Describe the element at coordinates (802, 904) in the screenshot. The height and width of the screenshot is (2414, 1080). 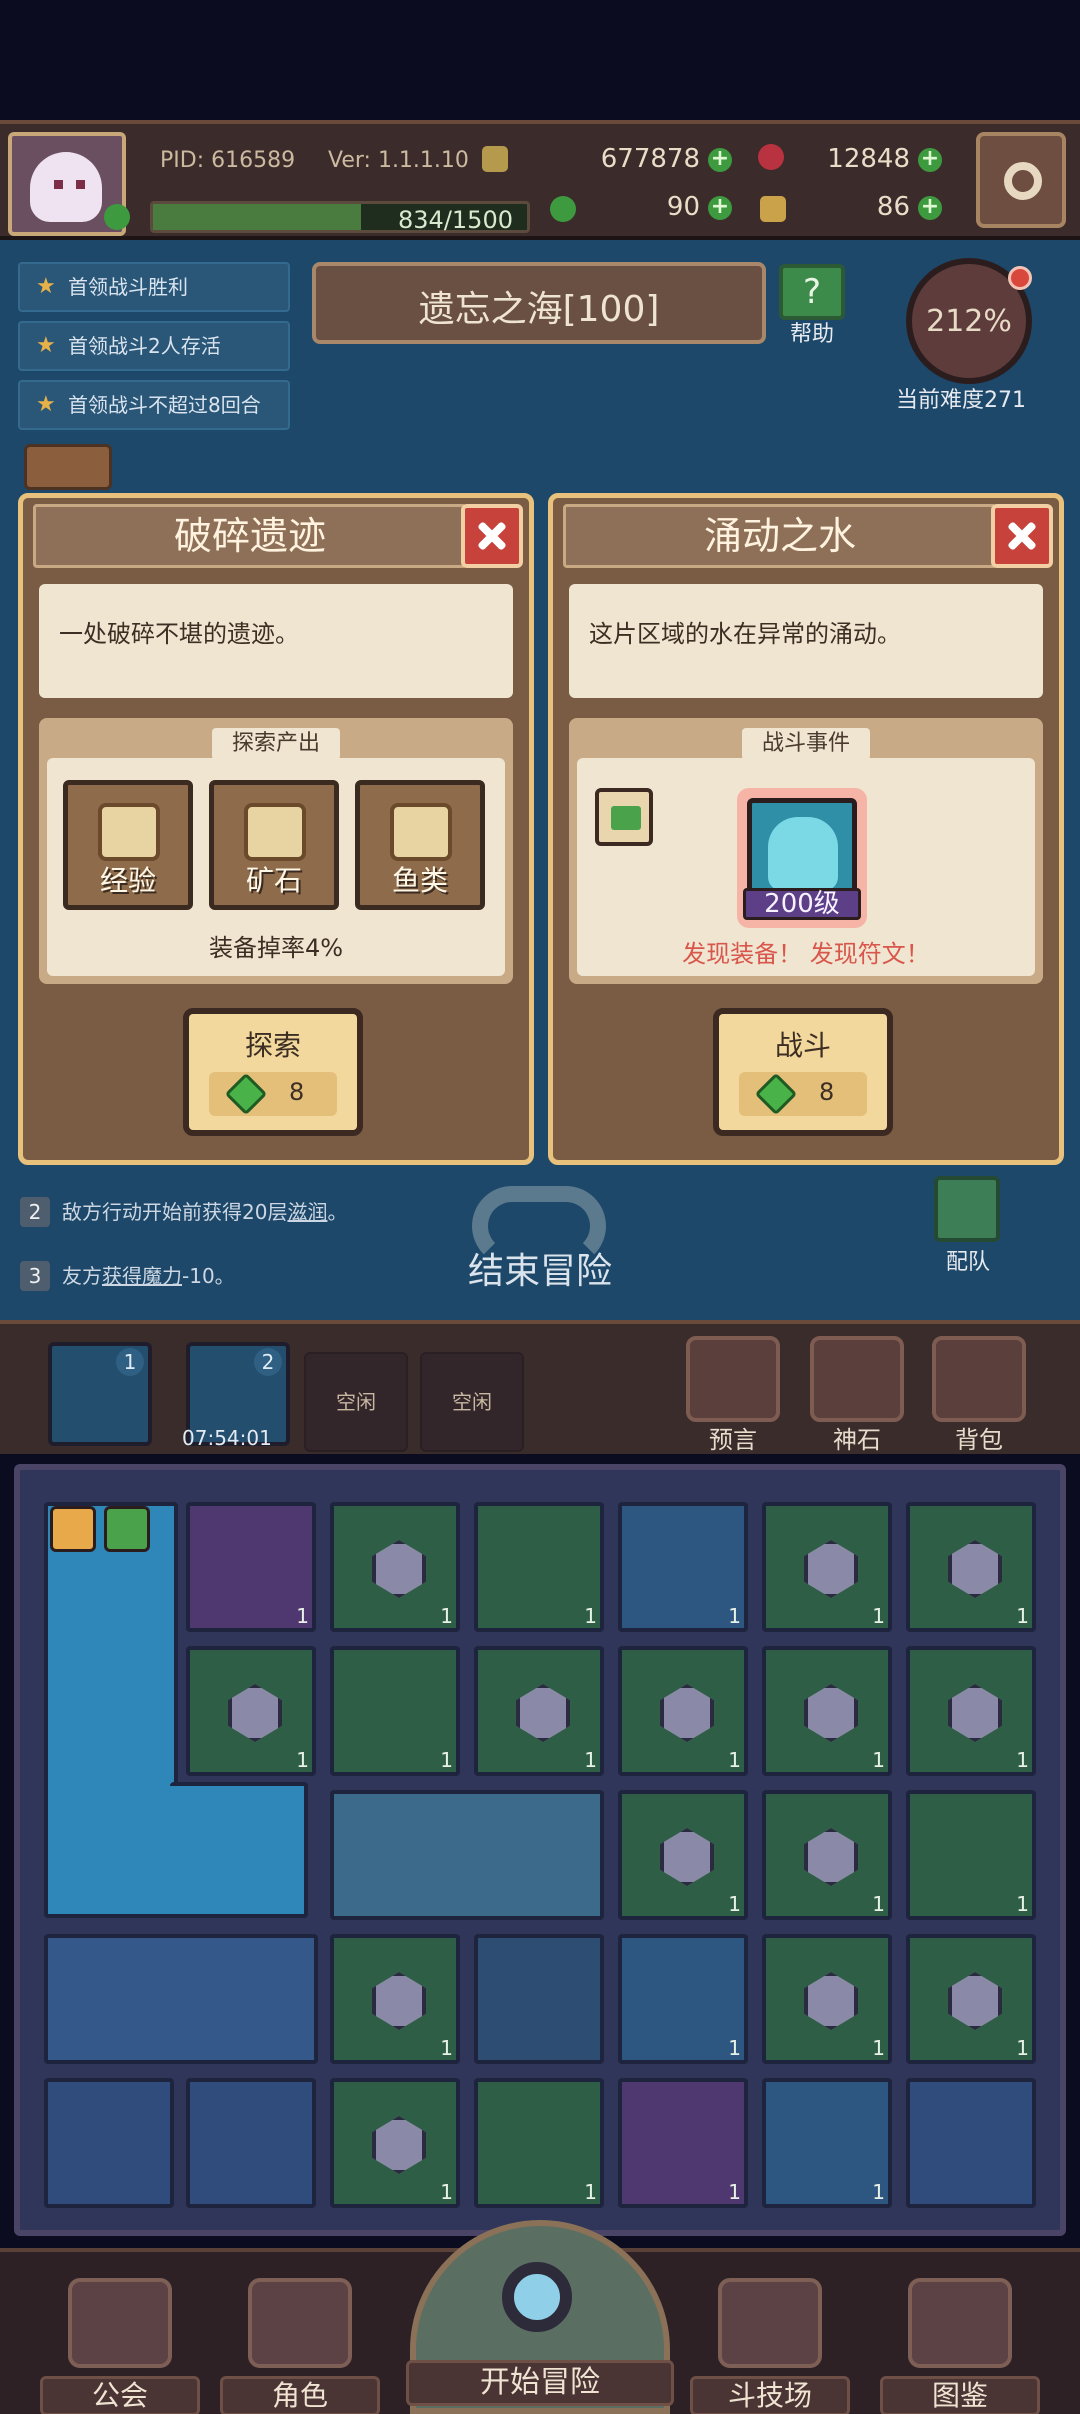
I see `enemy-level: 200级` at that location.